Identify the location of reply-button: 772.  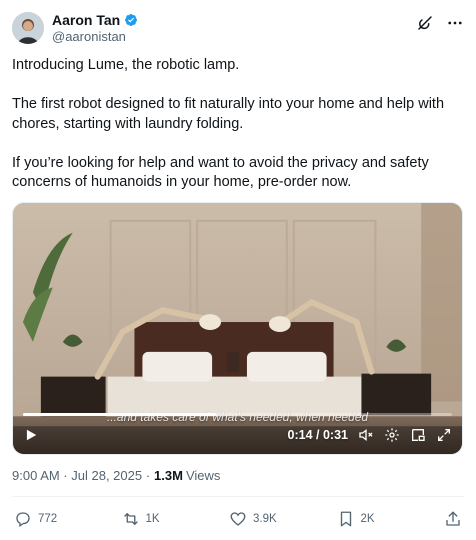
(54, 519).